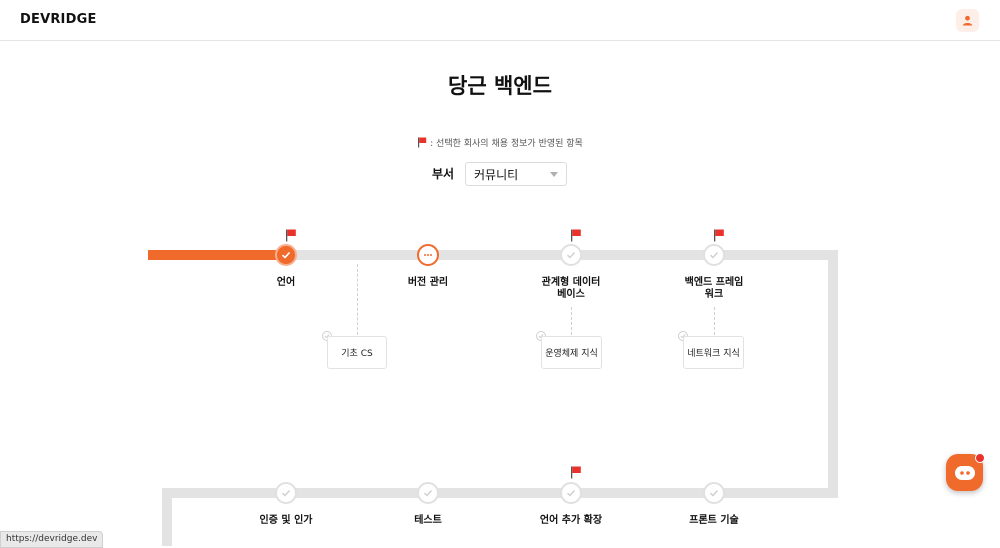  I want to click on roadmap-node-label: 관계형 데이터 베이스, so click(571, 289).